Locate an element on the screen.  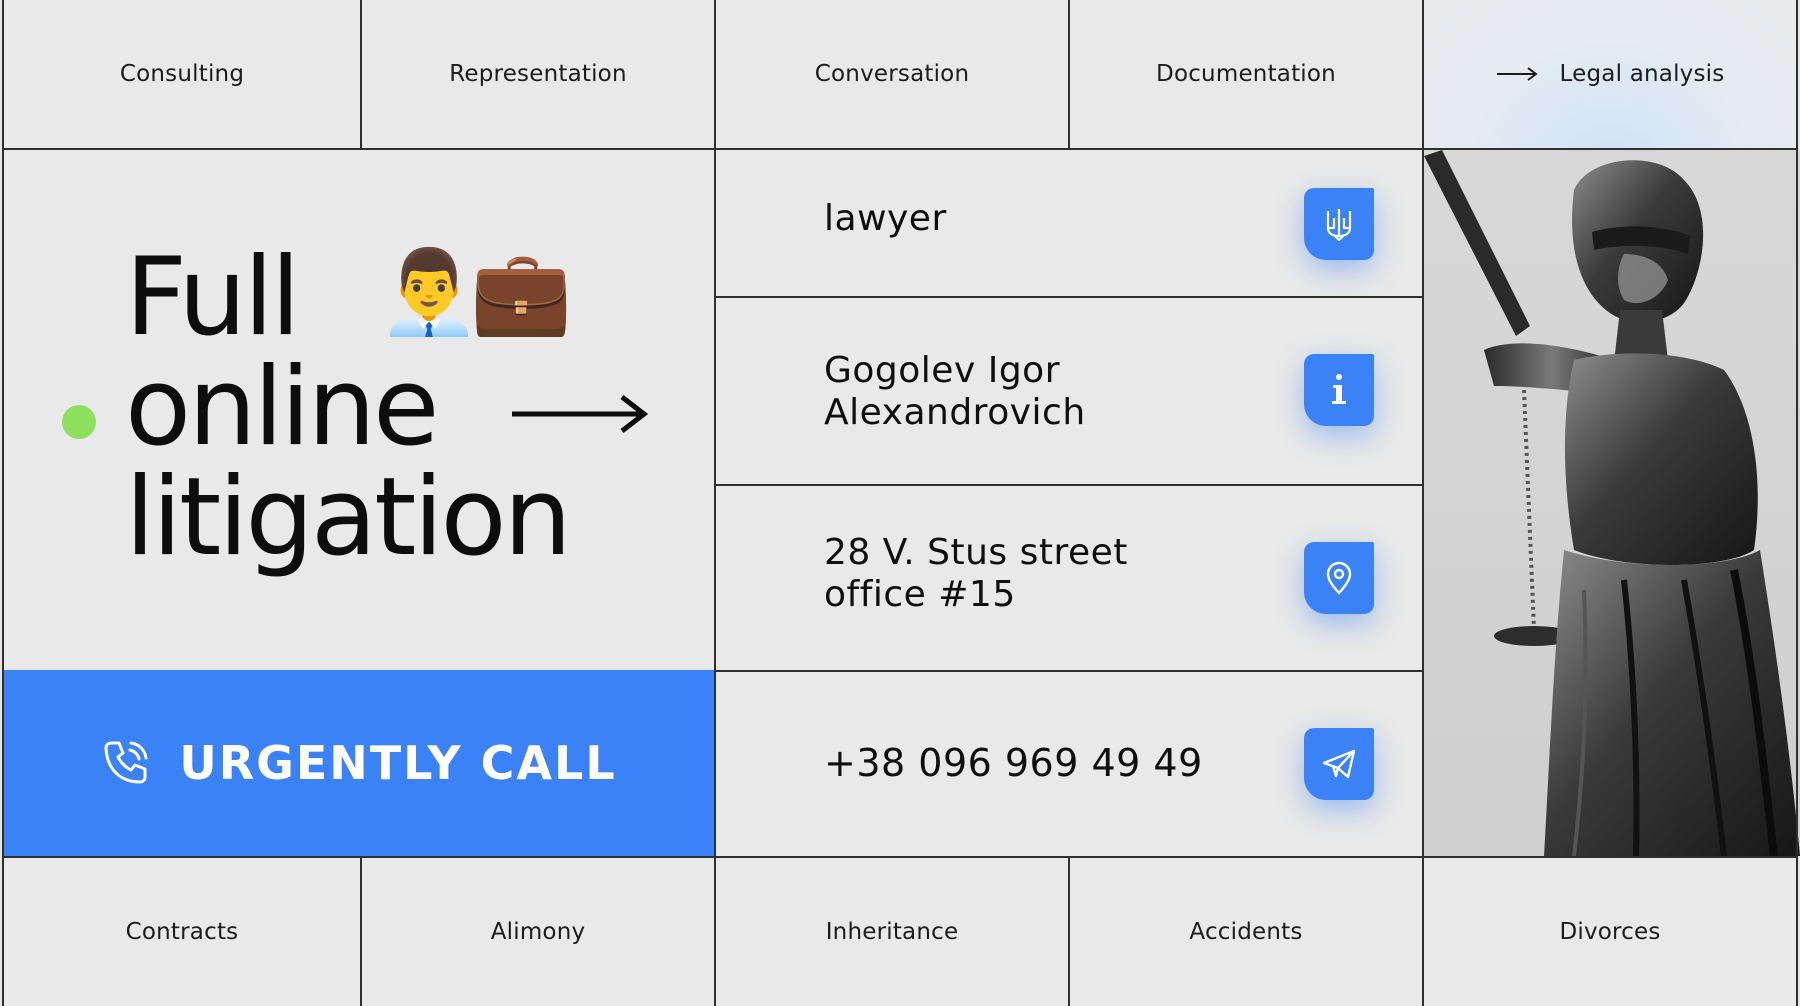
nav-item-label: Representation is located at coordinates (538, 74).